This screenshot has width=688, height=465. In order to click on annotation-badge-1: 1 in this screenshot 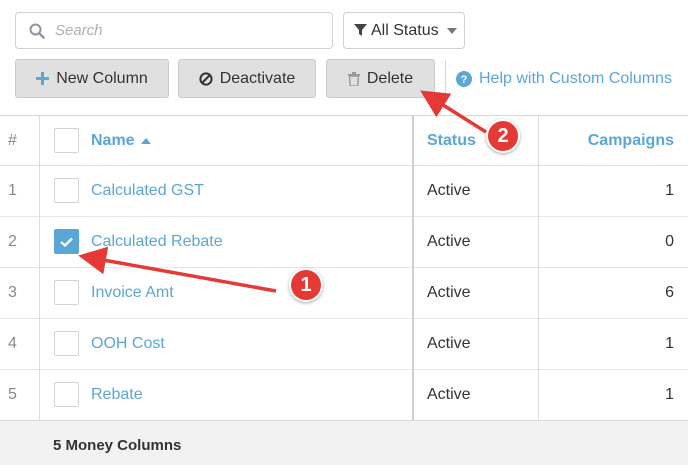, I will do `click(306, 285)`.